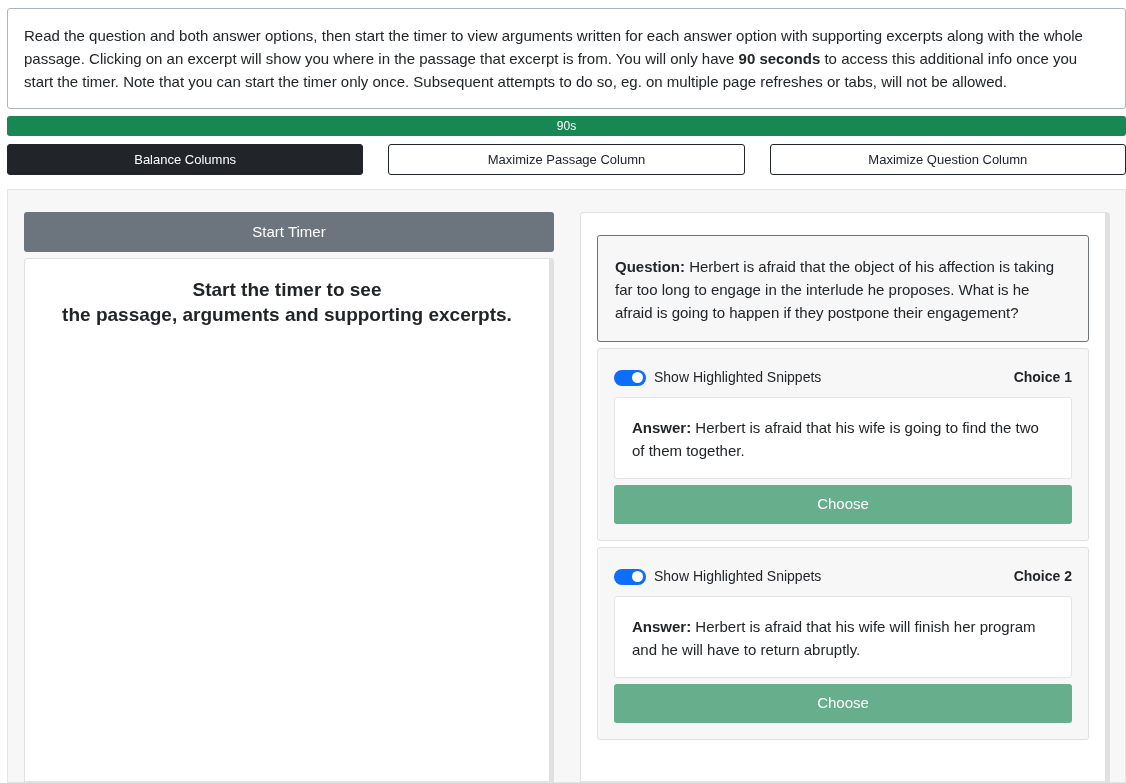  What do you see at coordinates (834, 638) in the screenshot?
I see `answer-text: Answer: Herbert is afraid that his wife will finish her program and he will have to return abruptly.` at bounding box center [834, 638].